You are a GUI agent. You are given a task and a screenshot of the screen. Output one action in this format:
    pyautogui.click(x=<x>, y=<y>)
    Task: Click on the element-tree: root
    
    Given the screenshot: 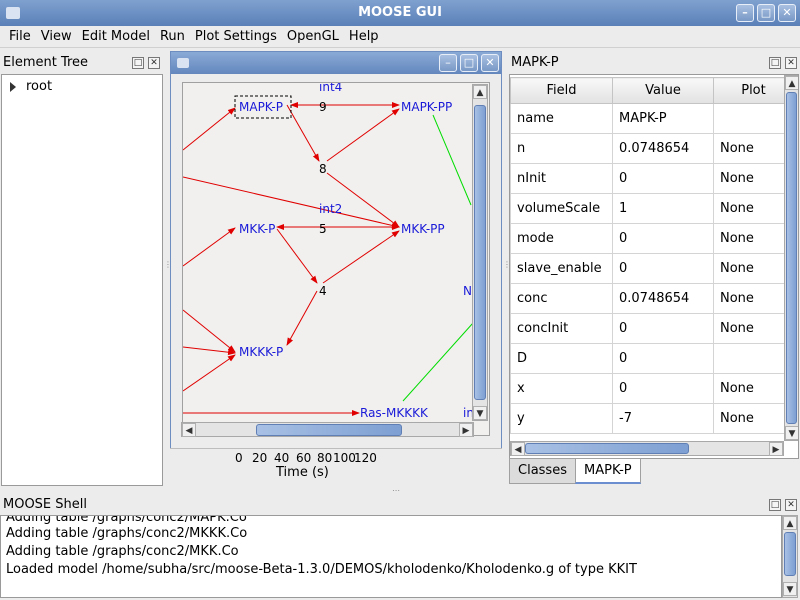 What is the action you would take?
    pyautogui.click(x=82, y=280)
    